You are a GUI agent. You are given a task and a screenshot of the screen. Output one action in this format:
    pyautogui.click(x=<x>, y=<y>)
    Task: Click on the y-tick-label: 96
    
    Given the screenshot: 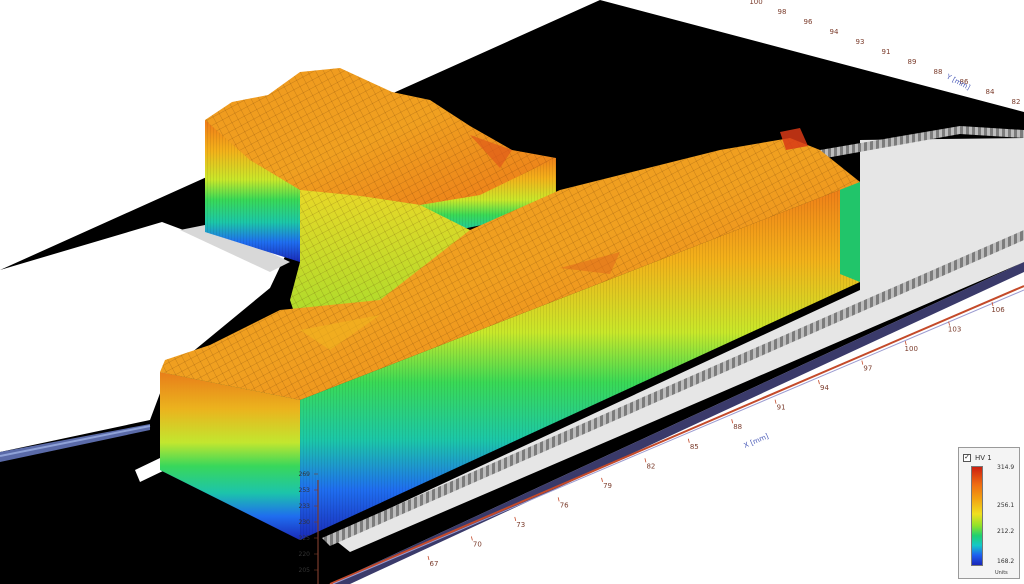 What is the action you would take?
    pyautogui.click(x=808, y=22)
    